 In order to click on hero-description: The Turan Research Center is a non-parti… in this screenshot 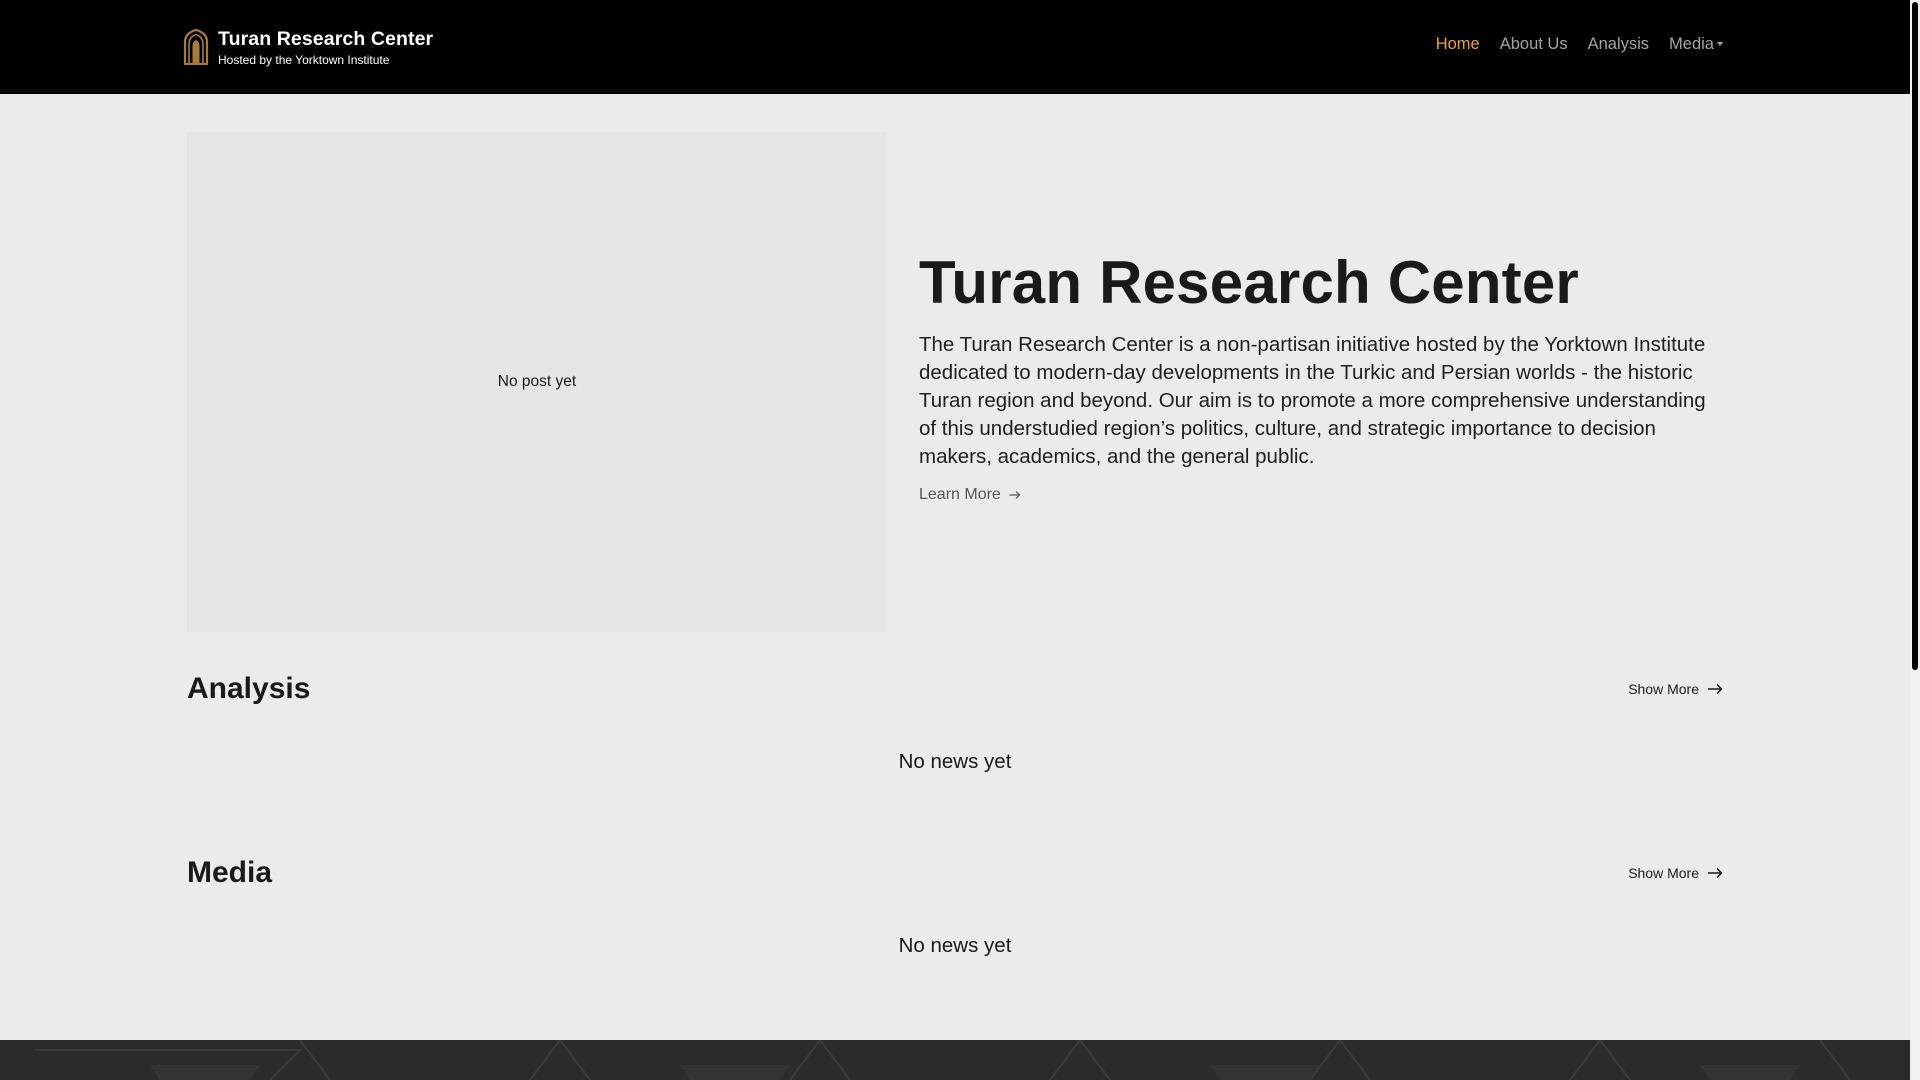, I will do `click(1312, 400)`.